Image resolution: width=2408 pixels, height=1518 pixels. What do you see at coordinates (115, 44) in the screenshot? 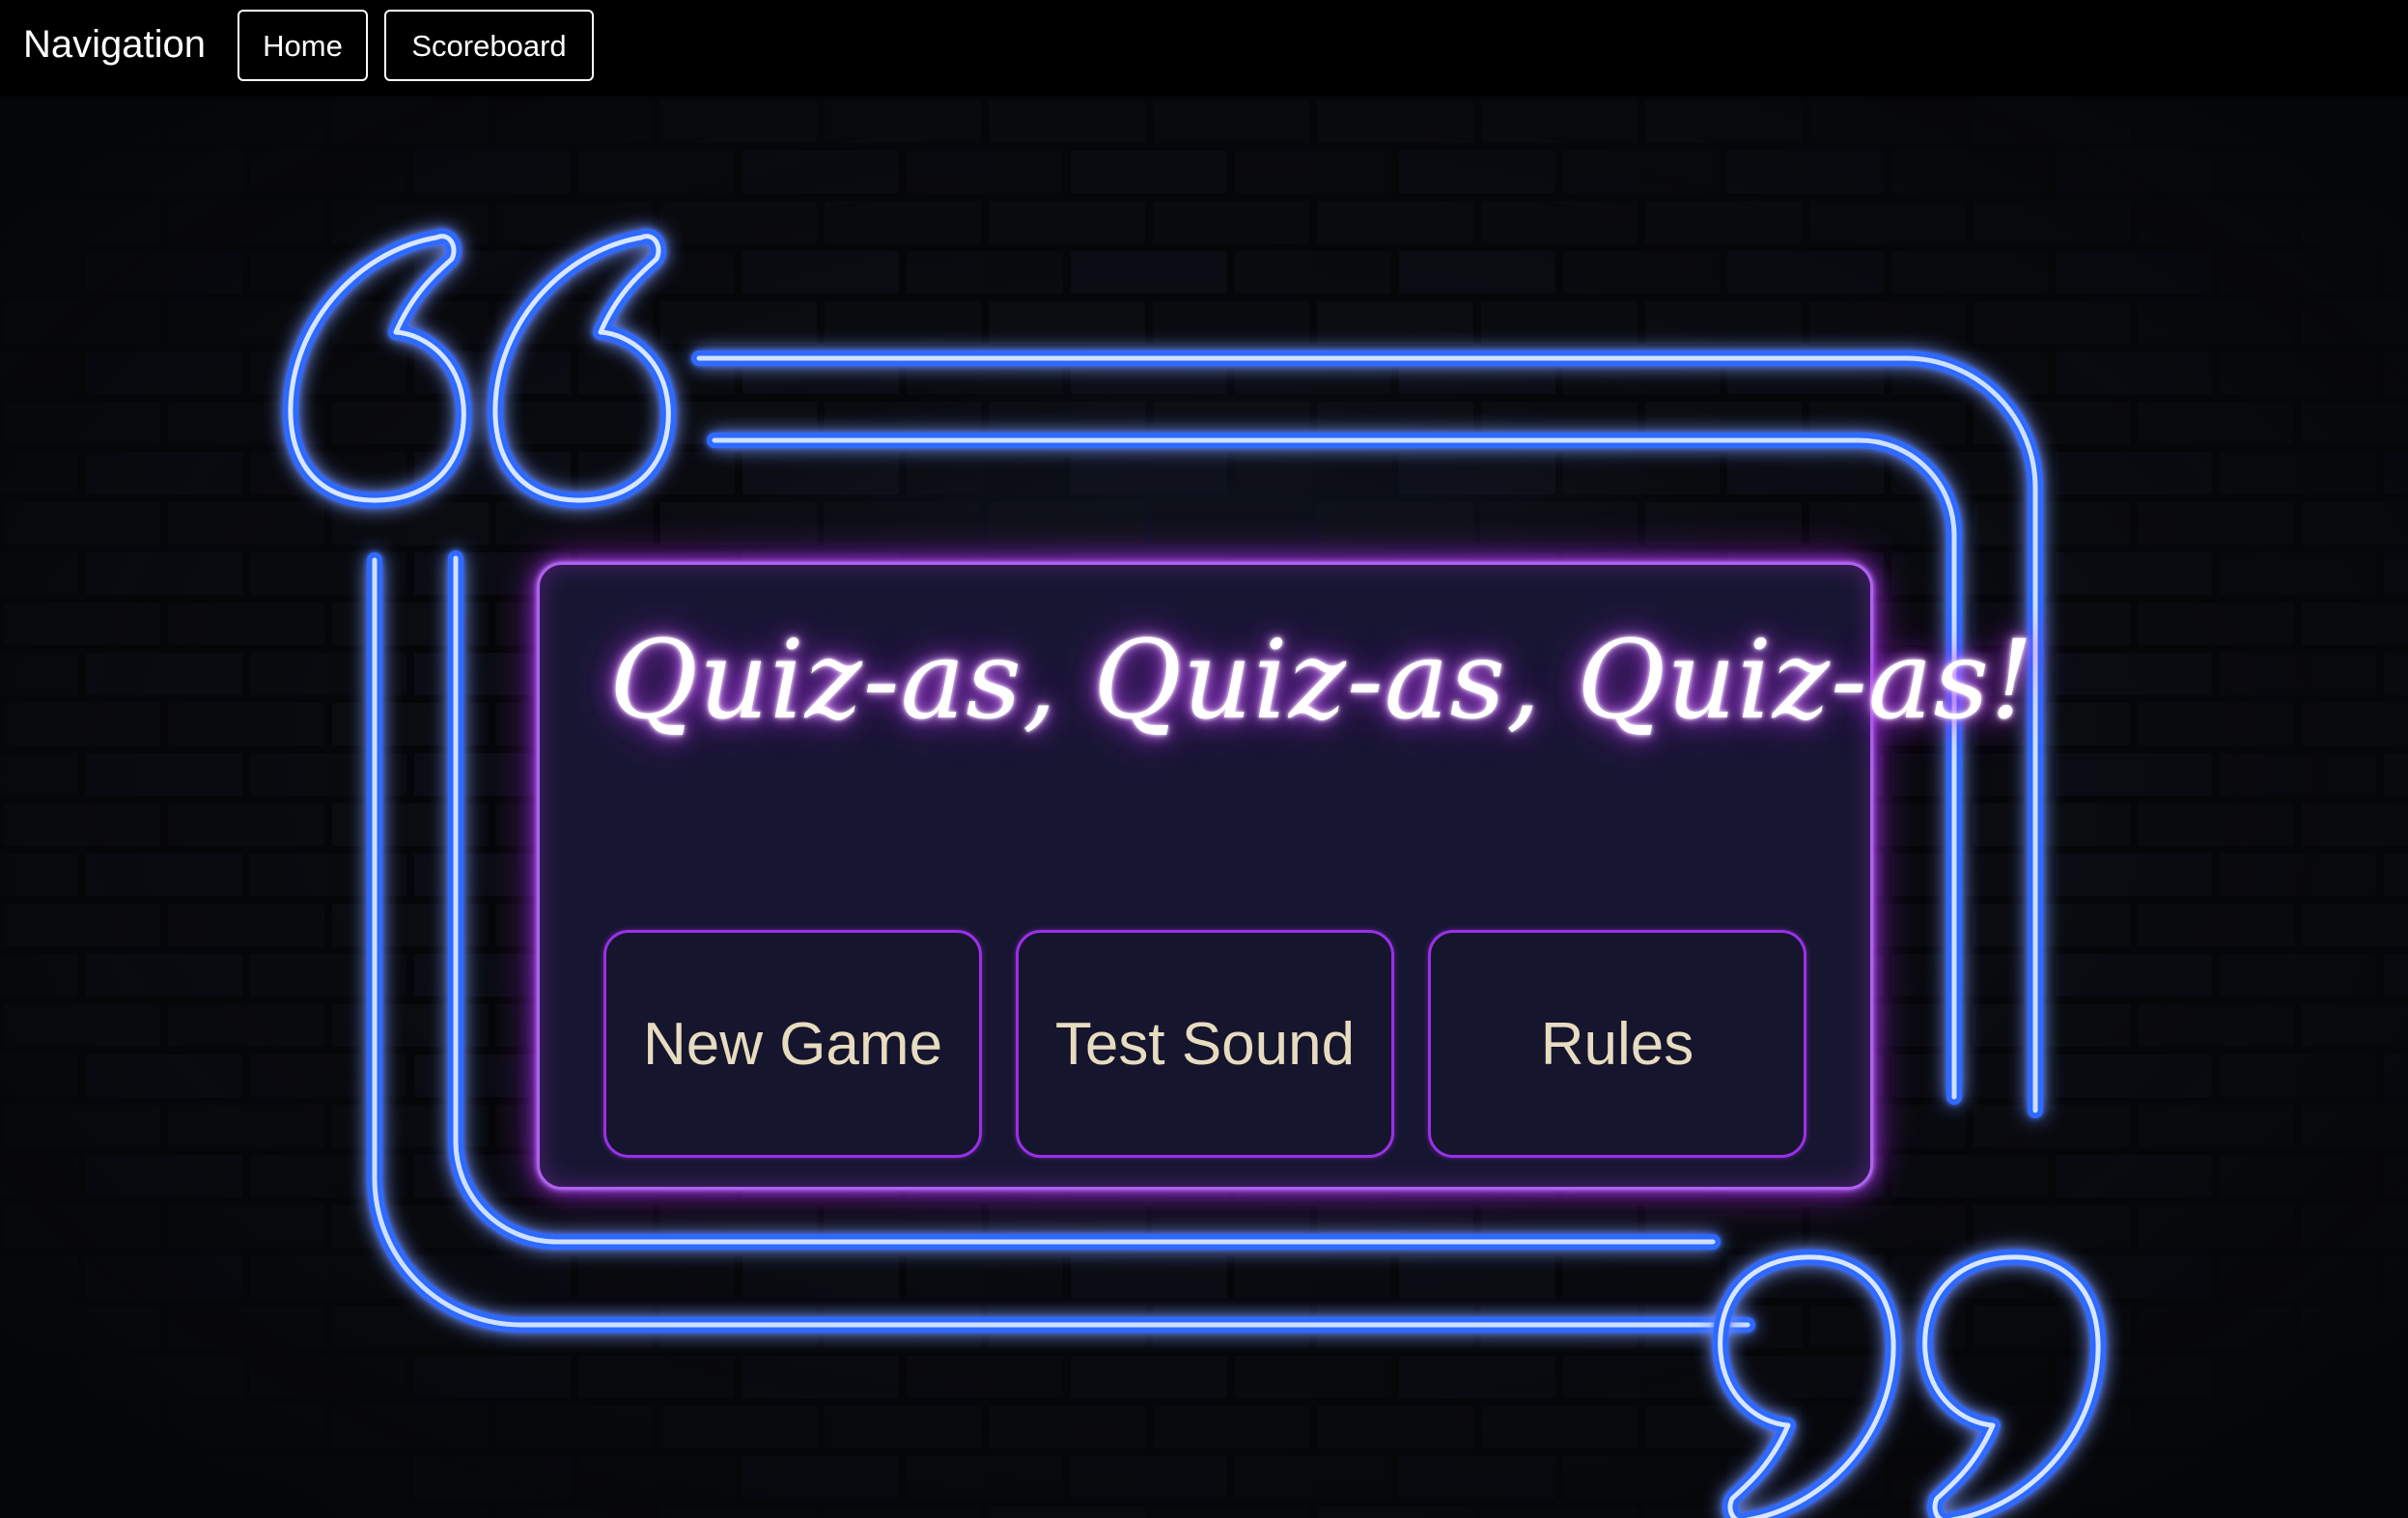
I see `nav-title: Navigation` at bounding box center [115, 44].